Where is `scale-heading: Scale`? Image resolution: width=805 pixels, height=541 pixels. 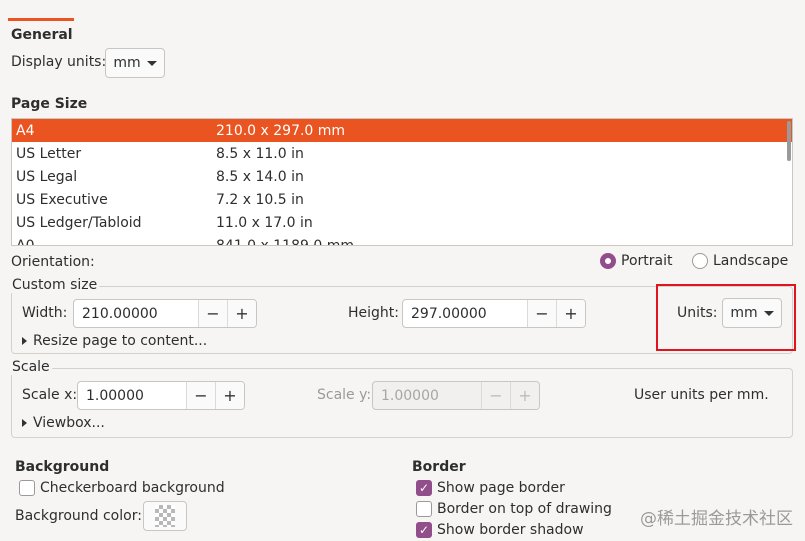 scale-heading: Scale is located at coordinates (31, 367).